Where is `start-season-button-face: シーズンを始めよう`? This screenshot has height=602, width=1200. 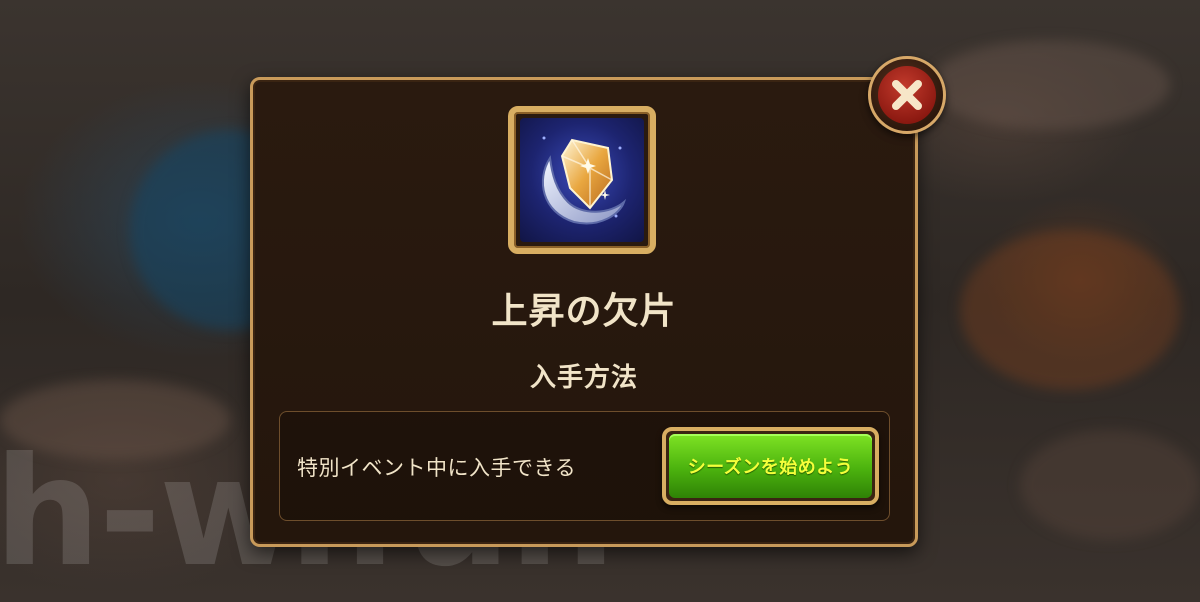
start-season-button-face: シーズンを始めよう is located at coordinates (770, 466).